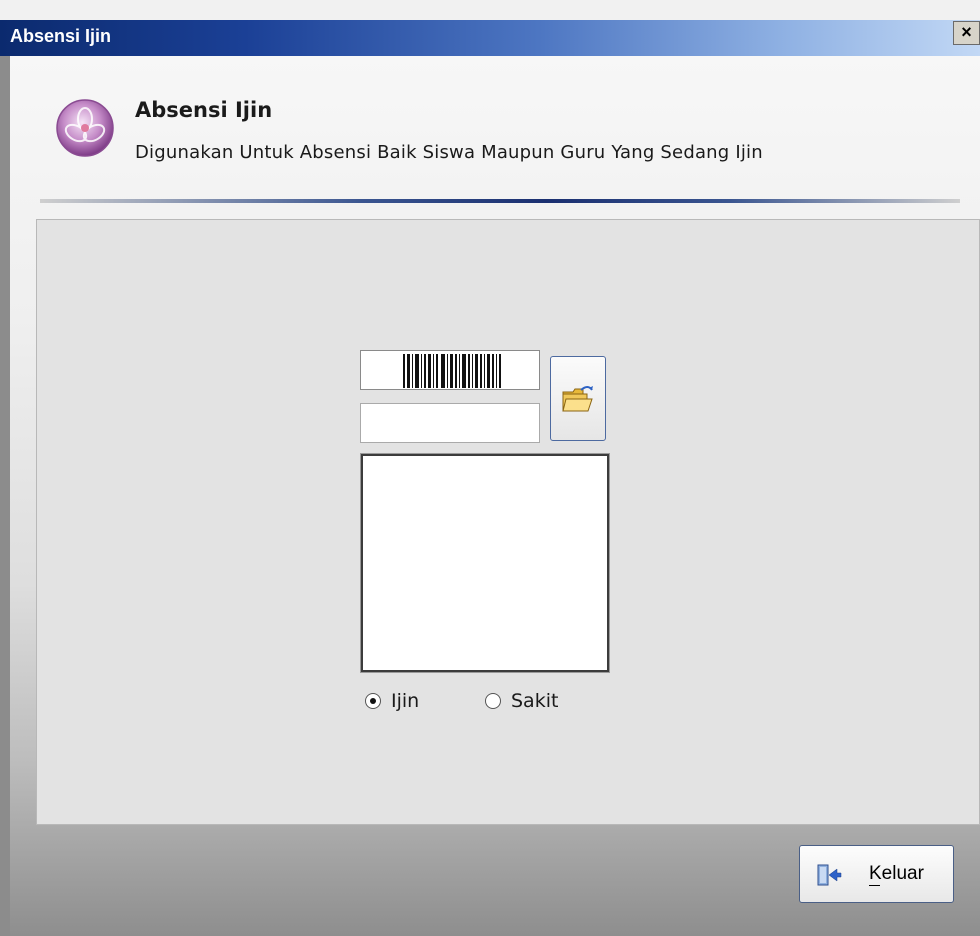 The height and width of the screenshot is (936, 980). Describe the element at coordinates (500, 201) in the screenshot. I see `header-separator` at that location.